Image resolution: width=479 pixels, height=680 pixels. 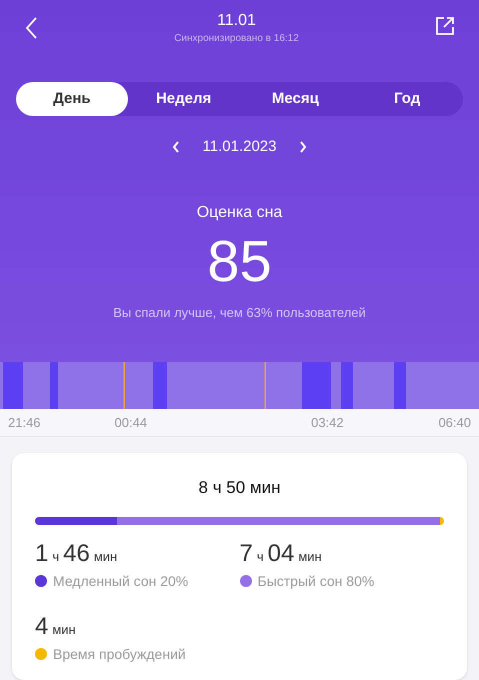 I want to click on total-duration: 8 ч 50 мин, so click(x=240, y=488).